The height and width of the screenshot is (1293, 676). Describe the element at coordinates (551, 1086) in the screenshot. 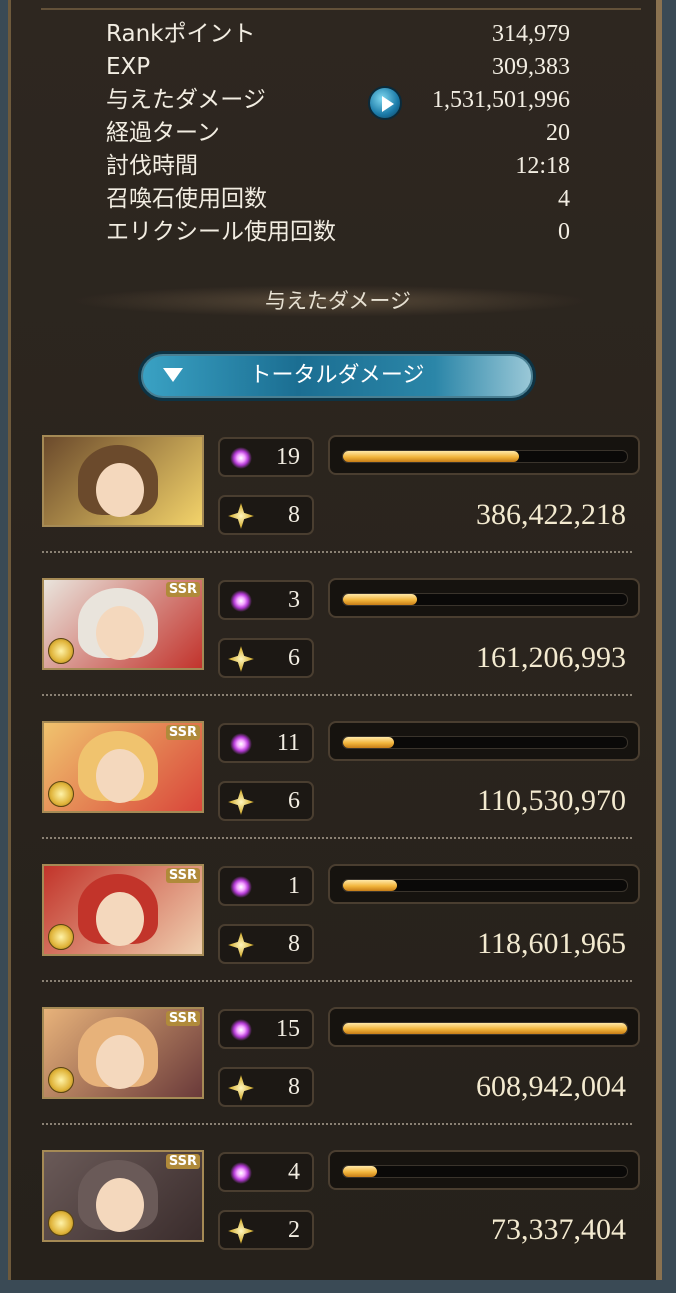

I see `damage-value: 608,942,004` at that location.